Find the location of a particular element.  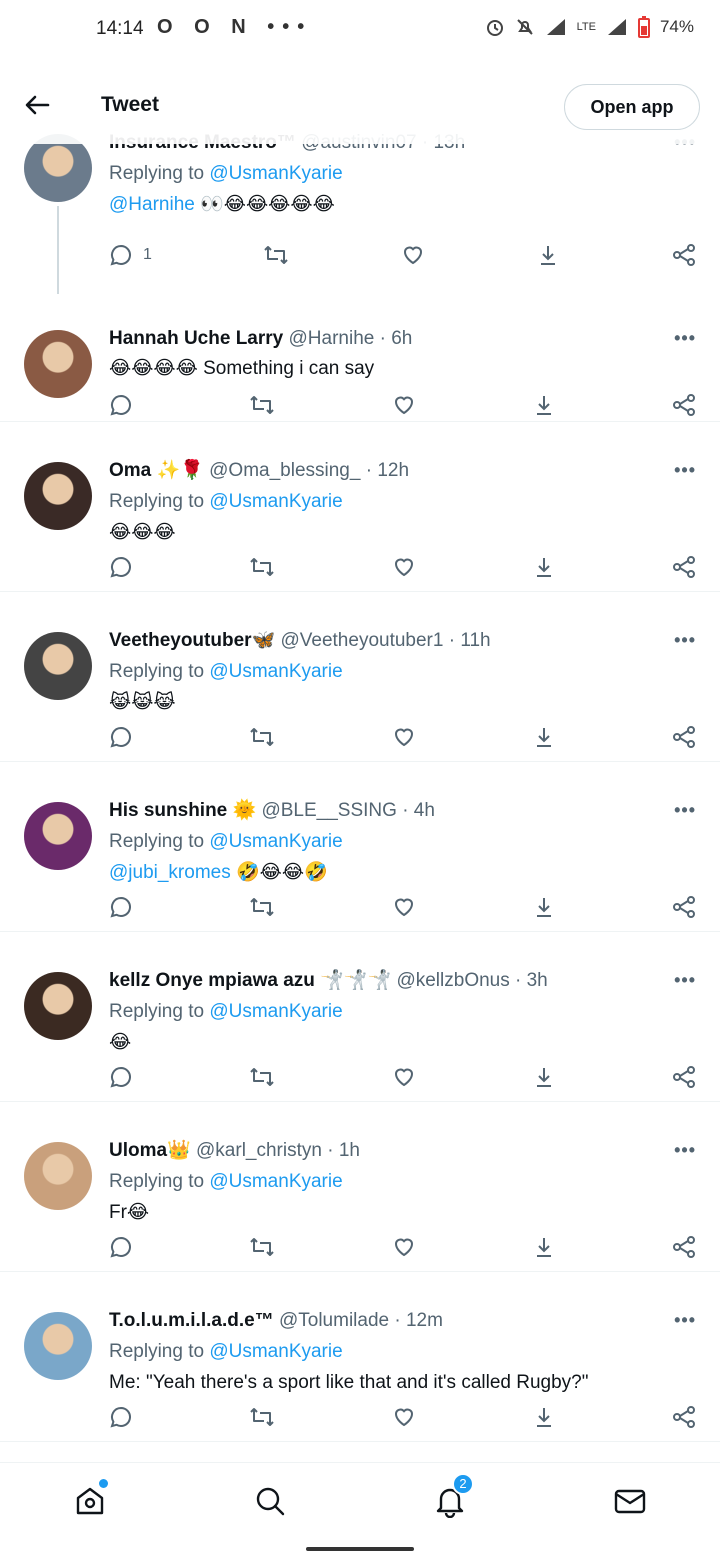

replying-to: Replying to @UsmanKyarie is located at coordinates (226, 173).